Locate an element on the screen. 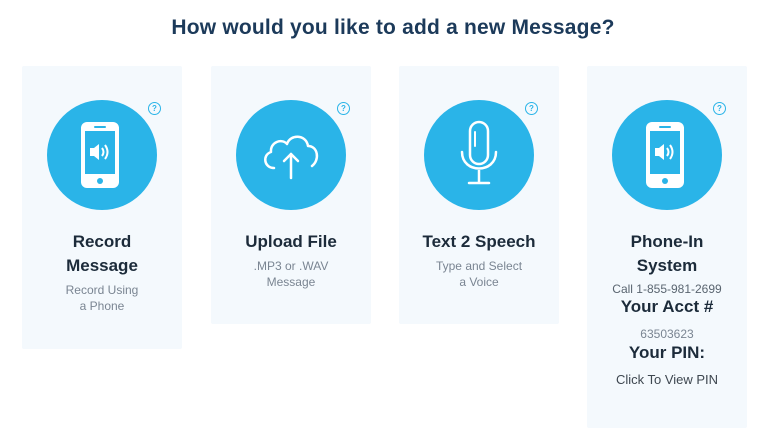 This screenshot has width=768, height=436. account-label: Your Acct # is located at coordinates (667, 306).